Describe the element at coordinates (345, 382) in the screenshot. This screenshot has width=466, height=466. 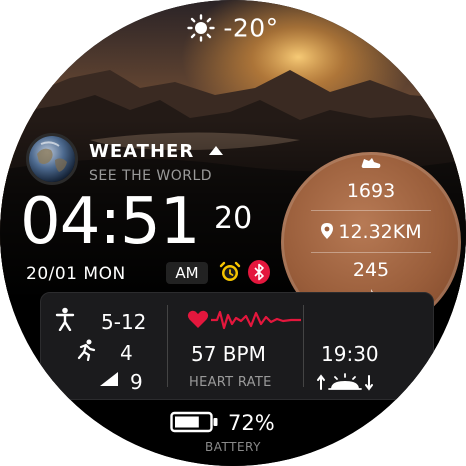
I see `sunrise-sunset-icon` at that location.